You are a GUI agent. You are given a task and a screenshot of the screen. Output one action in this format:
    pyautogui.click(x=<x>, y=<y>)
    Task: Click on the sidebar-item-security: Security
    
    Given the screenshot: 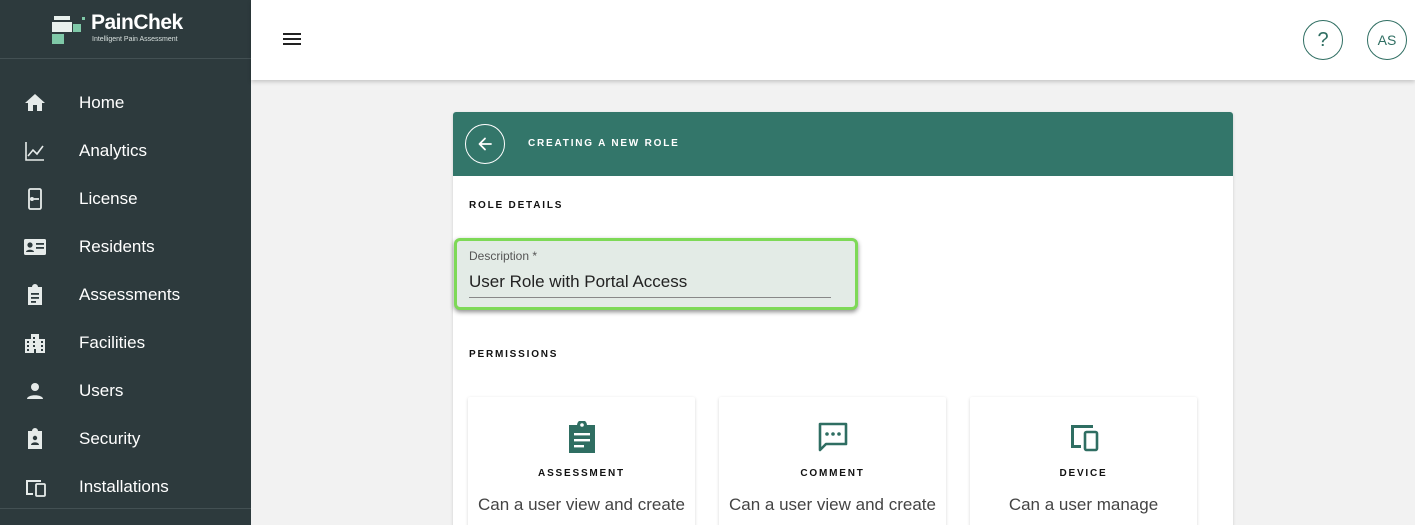 What is the action you would take?
    pyautogui.click(x=125, y=439)
    